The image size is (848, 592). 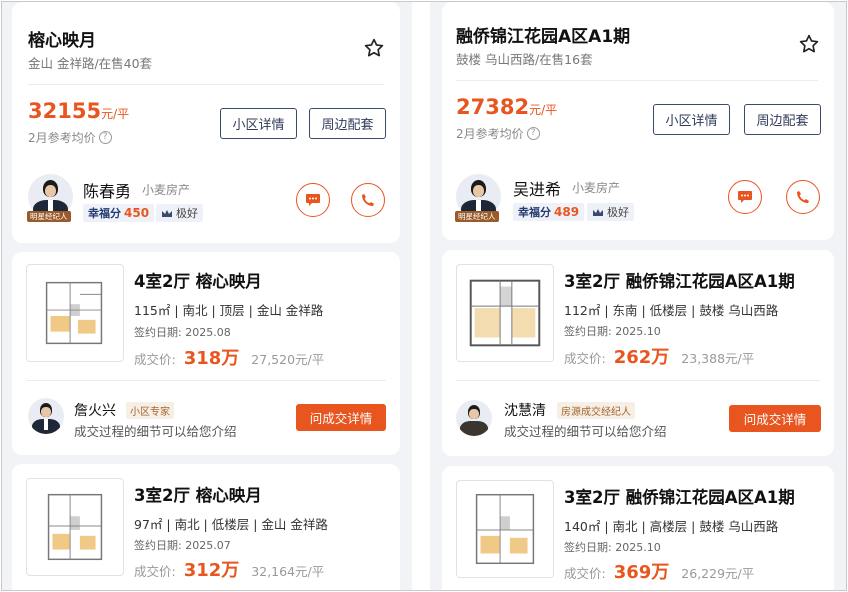 I want to click on deal-price-row: 成交价: 369万 26,229元/平, so click(x=659, y=571).